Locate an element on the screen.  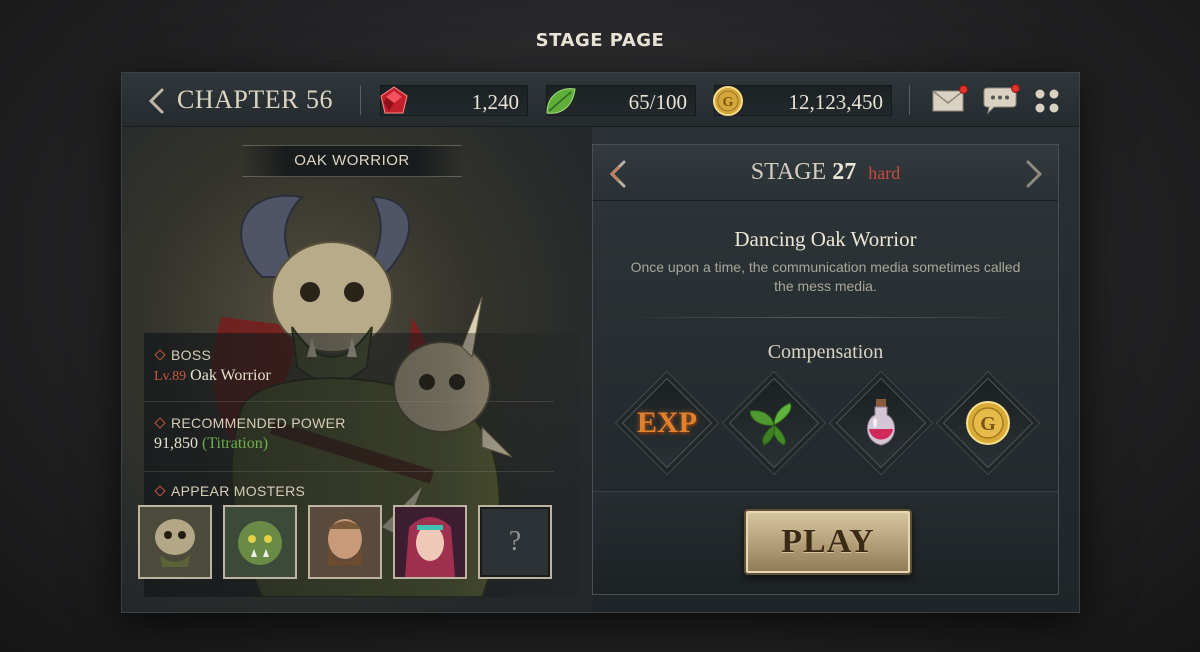
reward-gold: G is located at coordinates (988, 423).